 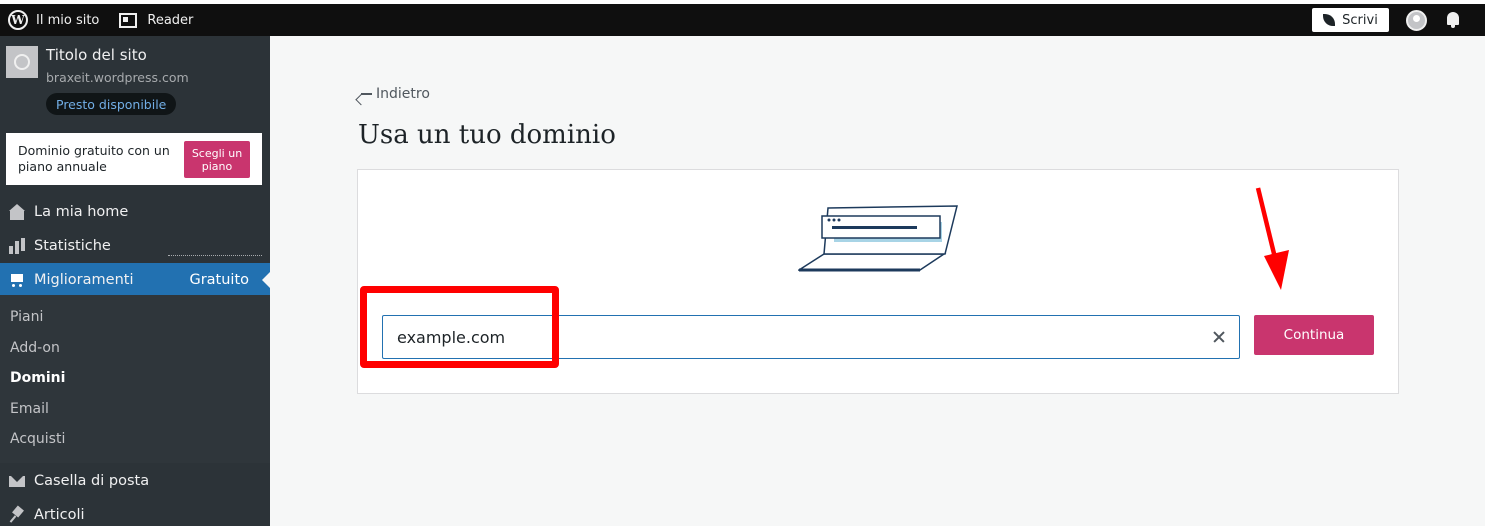 I want to click on reader-link: Reader, so click(x=156, y=20).